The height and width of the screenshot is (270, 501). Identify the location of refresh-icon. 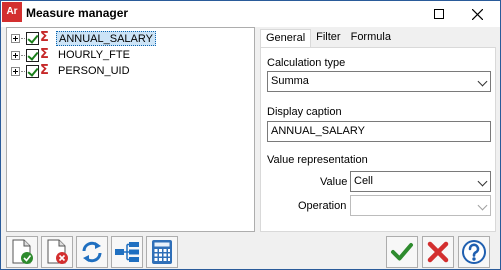
(92, 252).